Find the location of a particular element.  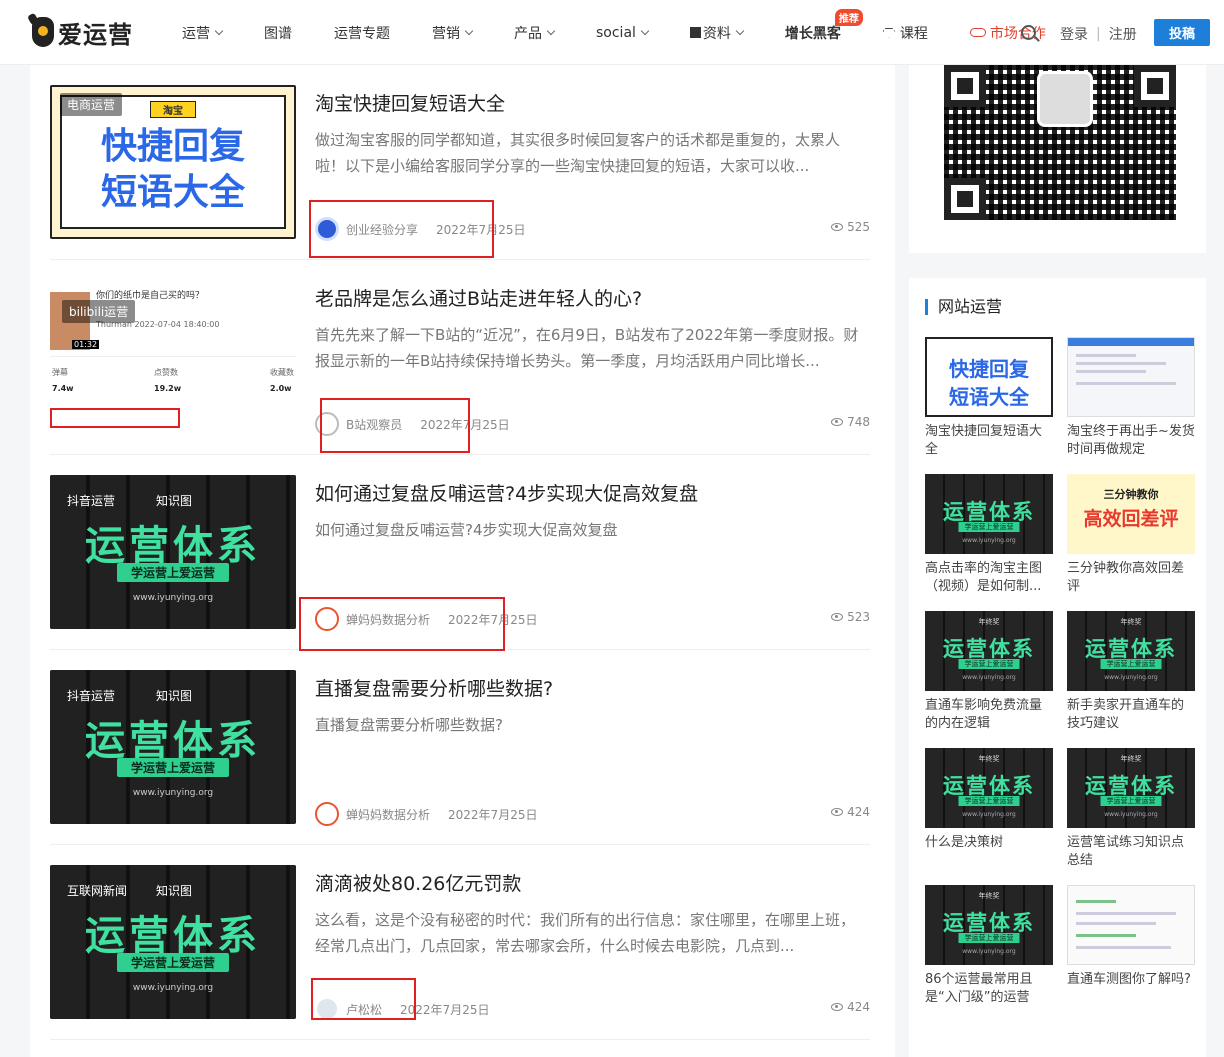

nav-item-product: 产品 is located at coordinates (535, 33).